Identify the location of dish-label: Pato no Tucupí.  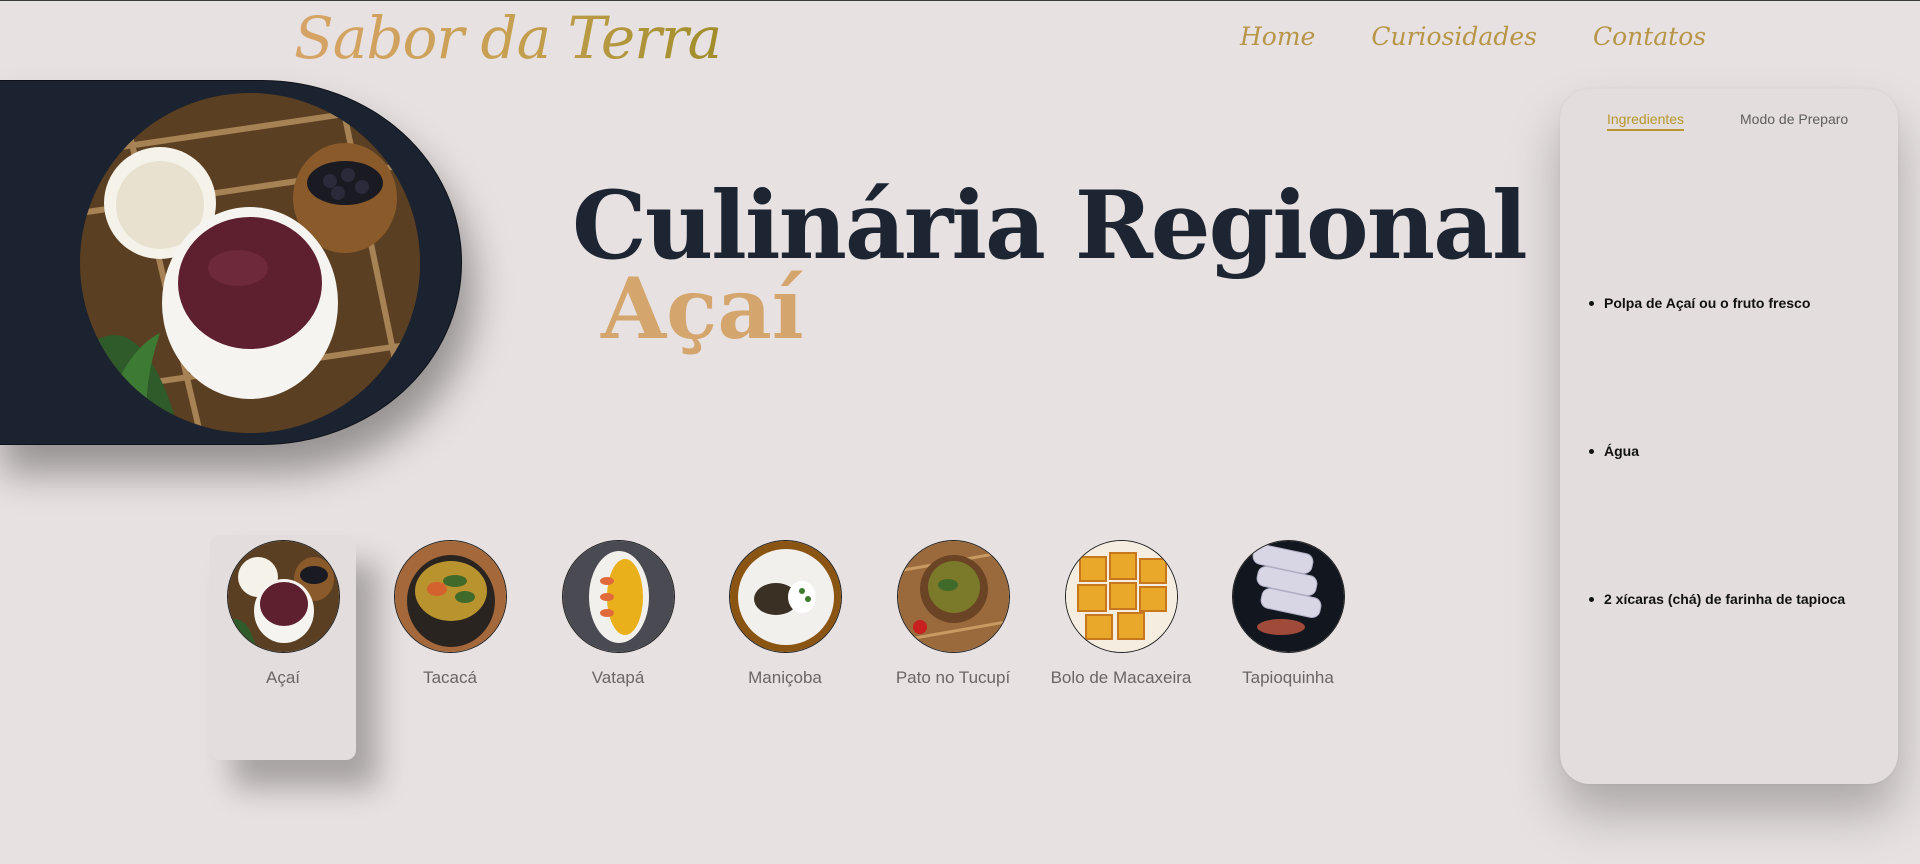
(953, 677).